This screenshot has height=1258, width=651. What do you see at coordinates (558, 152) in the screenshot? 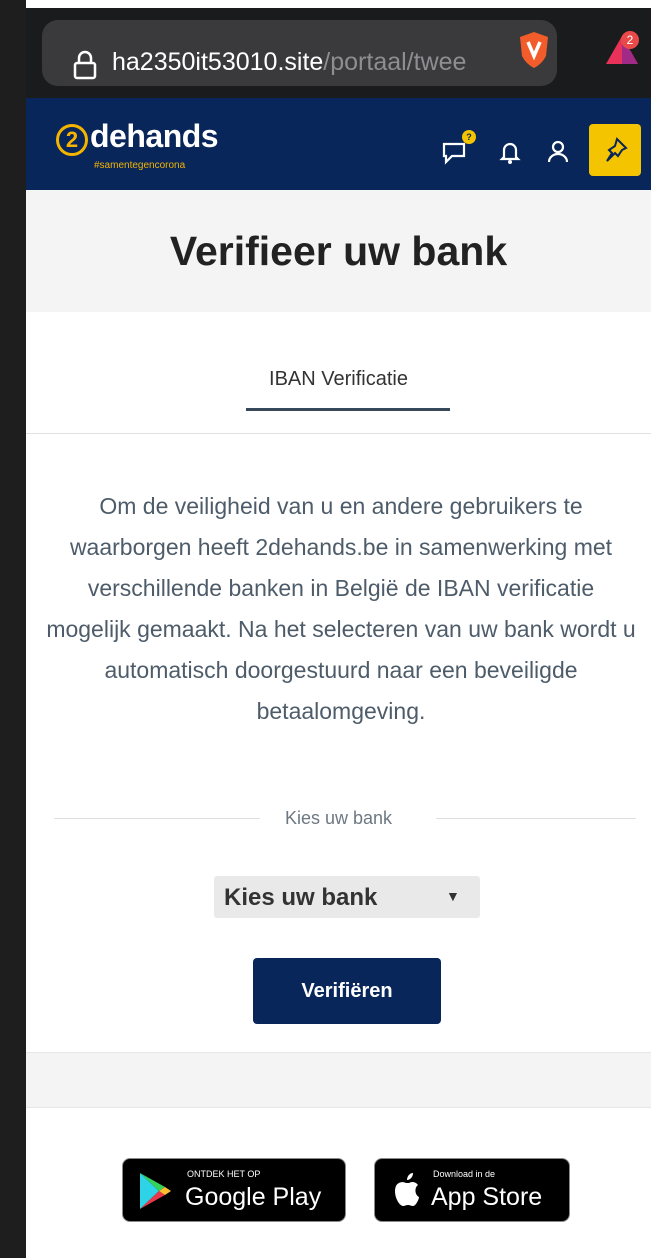
I see `user-icon` at bounding box center [558, 152].